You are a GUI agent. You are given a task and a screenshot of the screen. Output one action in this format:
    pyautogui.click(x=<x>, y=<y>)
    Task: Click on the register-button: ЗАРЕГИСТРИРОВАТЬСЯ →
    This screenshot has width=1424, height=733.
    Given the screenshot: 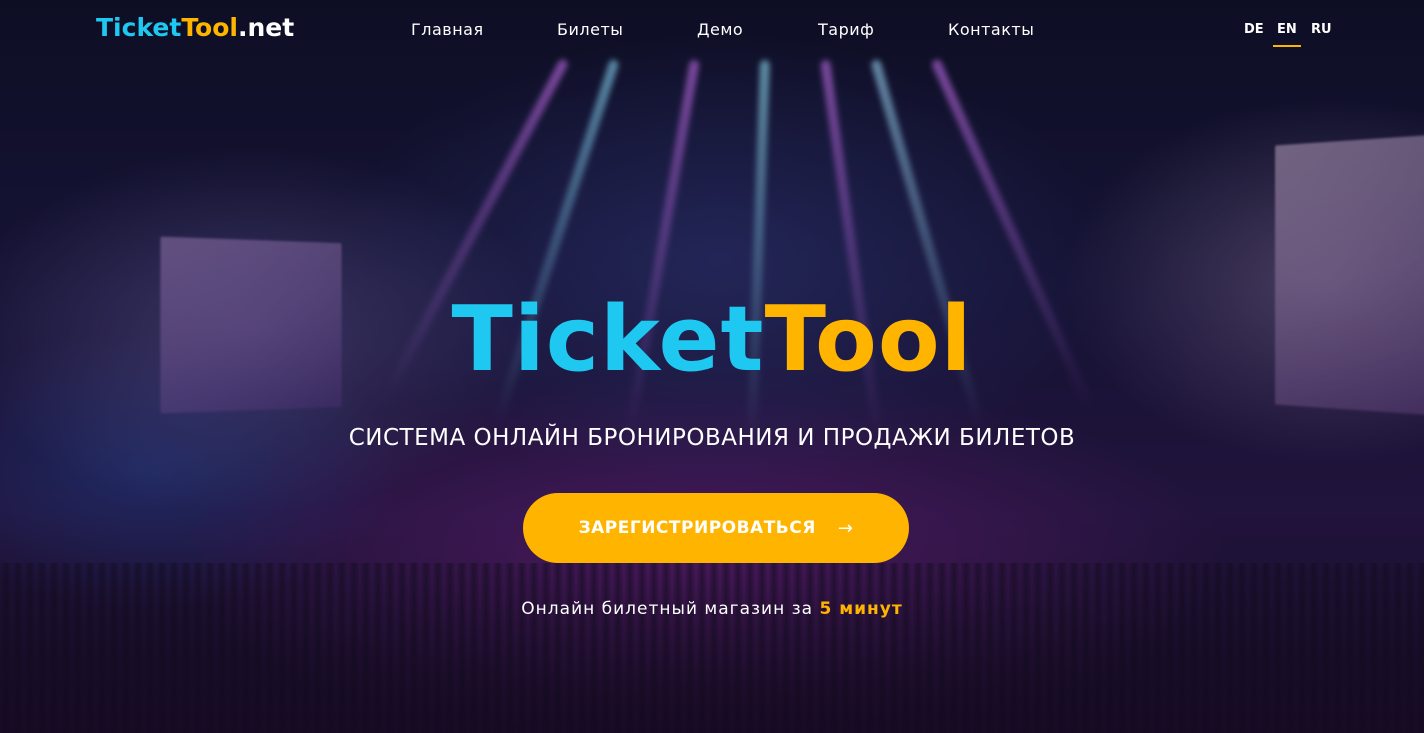 What is the action you would take?
    pyautogui.click(x=716, y=528)
    